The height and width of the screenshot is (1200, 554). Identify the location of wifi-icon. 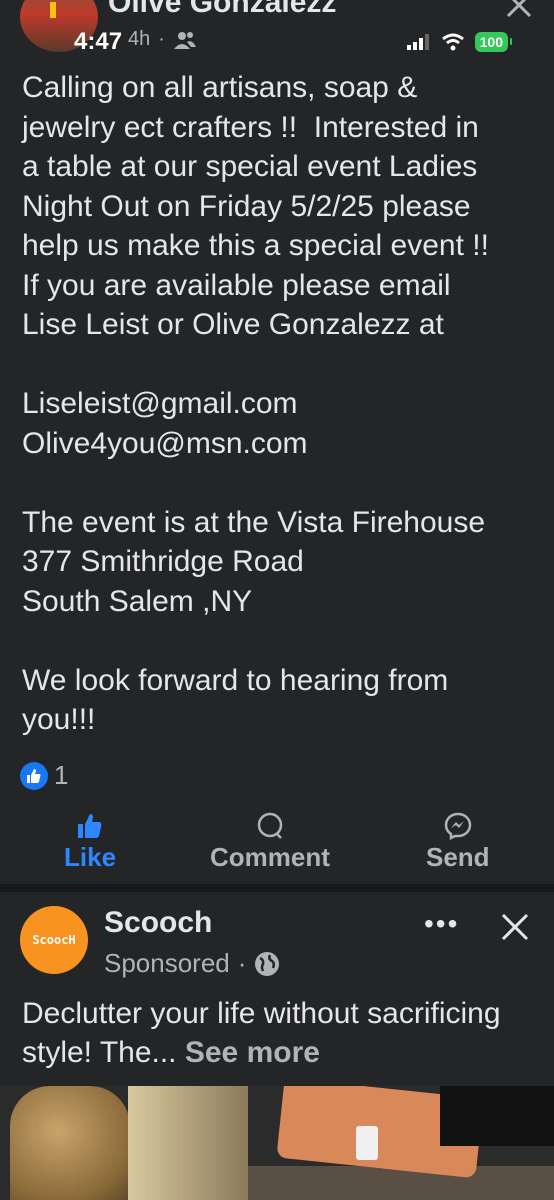
(452, 42).